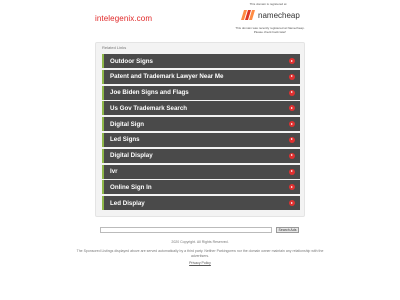 This screenshot has width=400, height=300. Describe the element at coordinates (201, 187) in the screenshot. I see `related-link-online-sign-in: Online Sign In` at that location.